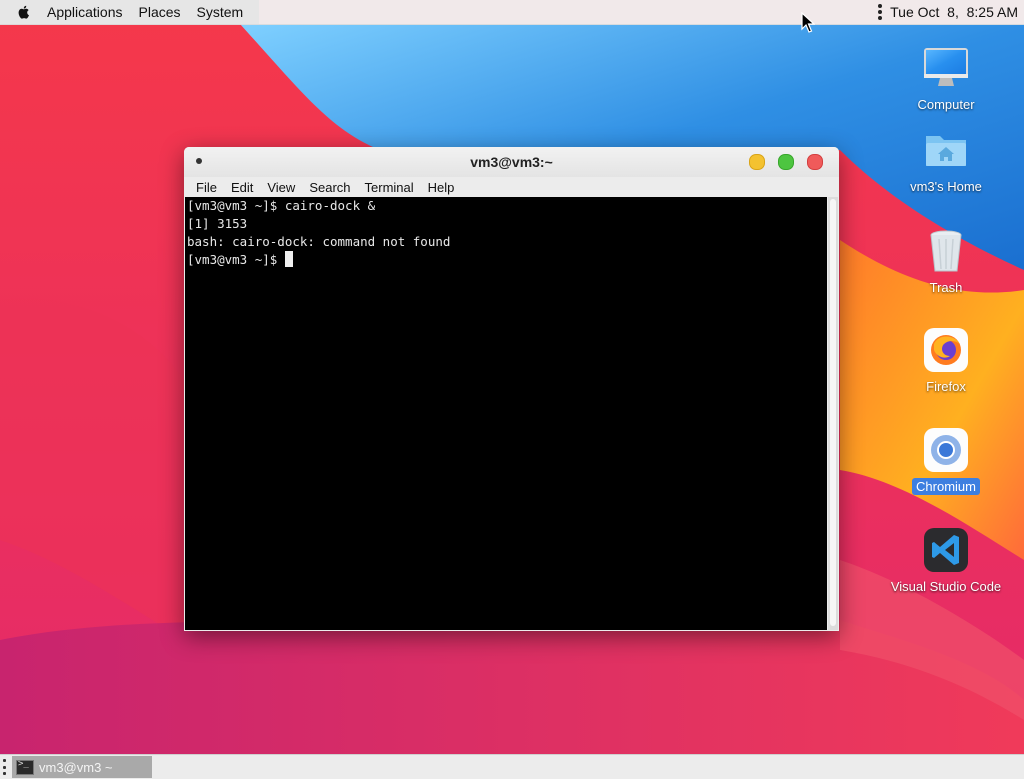  Describe the element at coordinates (946, 386) in the screenshot. I see `desktop-icon-label: Firefox` at that location.